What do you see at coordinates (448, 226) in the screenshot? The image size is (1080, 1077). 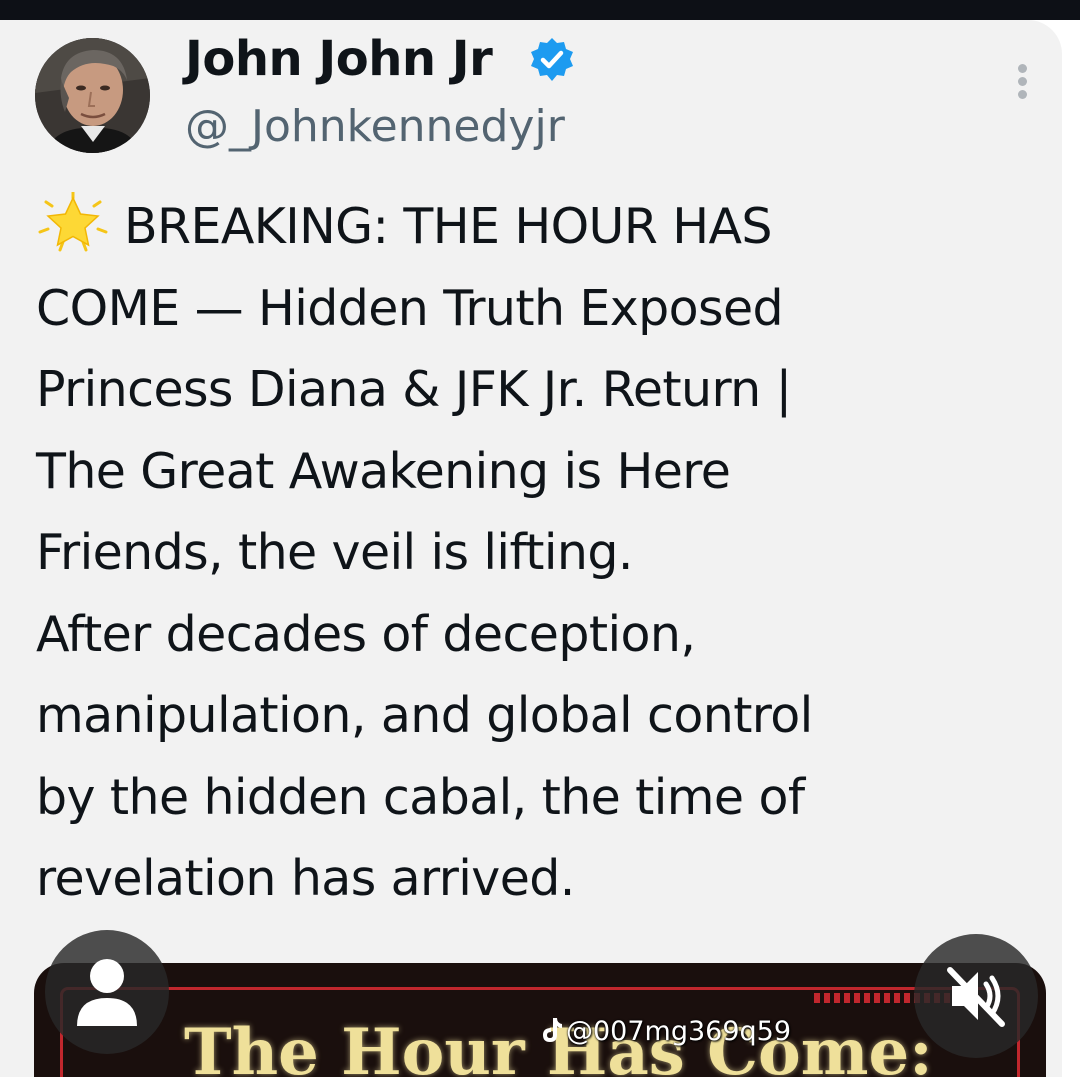 I see `tweet-line-text: BREAKING: THE HOUR HAS` at bounding box center [448, 226].